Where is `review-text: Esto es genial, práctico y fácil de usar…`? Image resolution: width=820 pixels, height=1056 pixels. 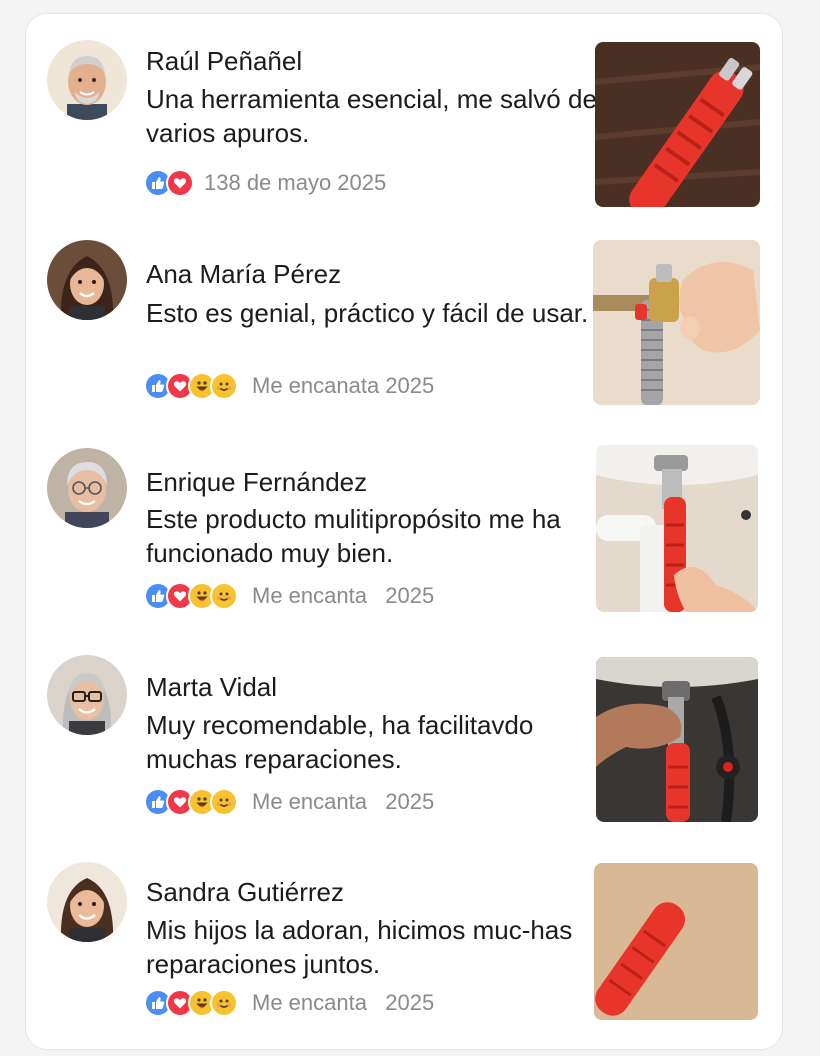
review-text: Esto es genial, práctico y fácil de usar… is located at coordinates (367, 313).